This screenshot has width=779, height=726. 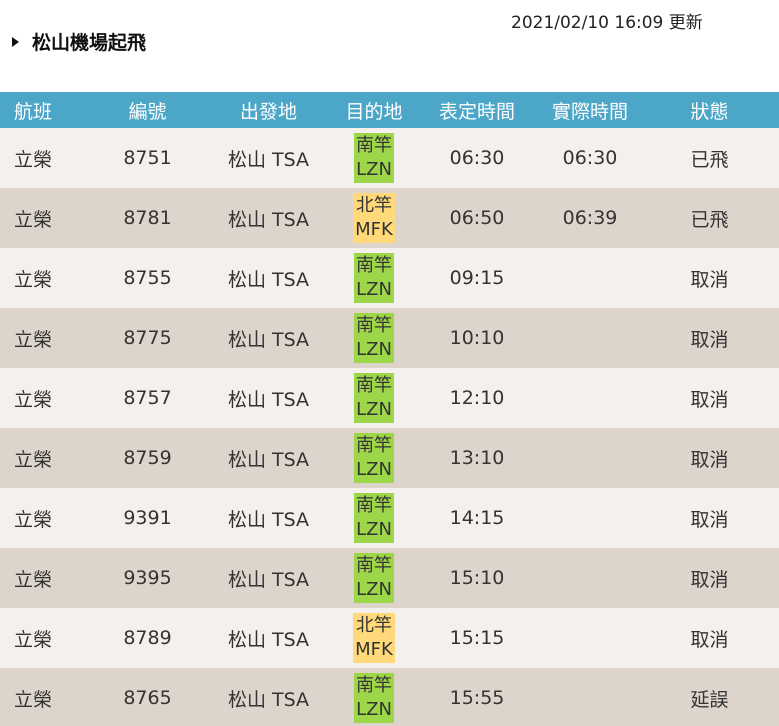 I want to click on column-header-status: 狀態, so click(x=709, y=111).